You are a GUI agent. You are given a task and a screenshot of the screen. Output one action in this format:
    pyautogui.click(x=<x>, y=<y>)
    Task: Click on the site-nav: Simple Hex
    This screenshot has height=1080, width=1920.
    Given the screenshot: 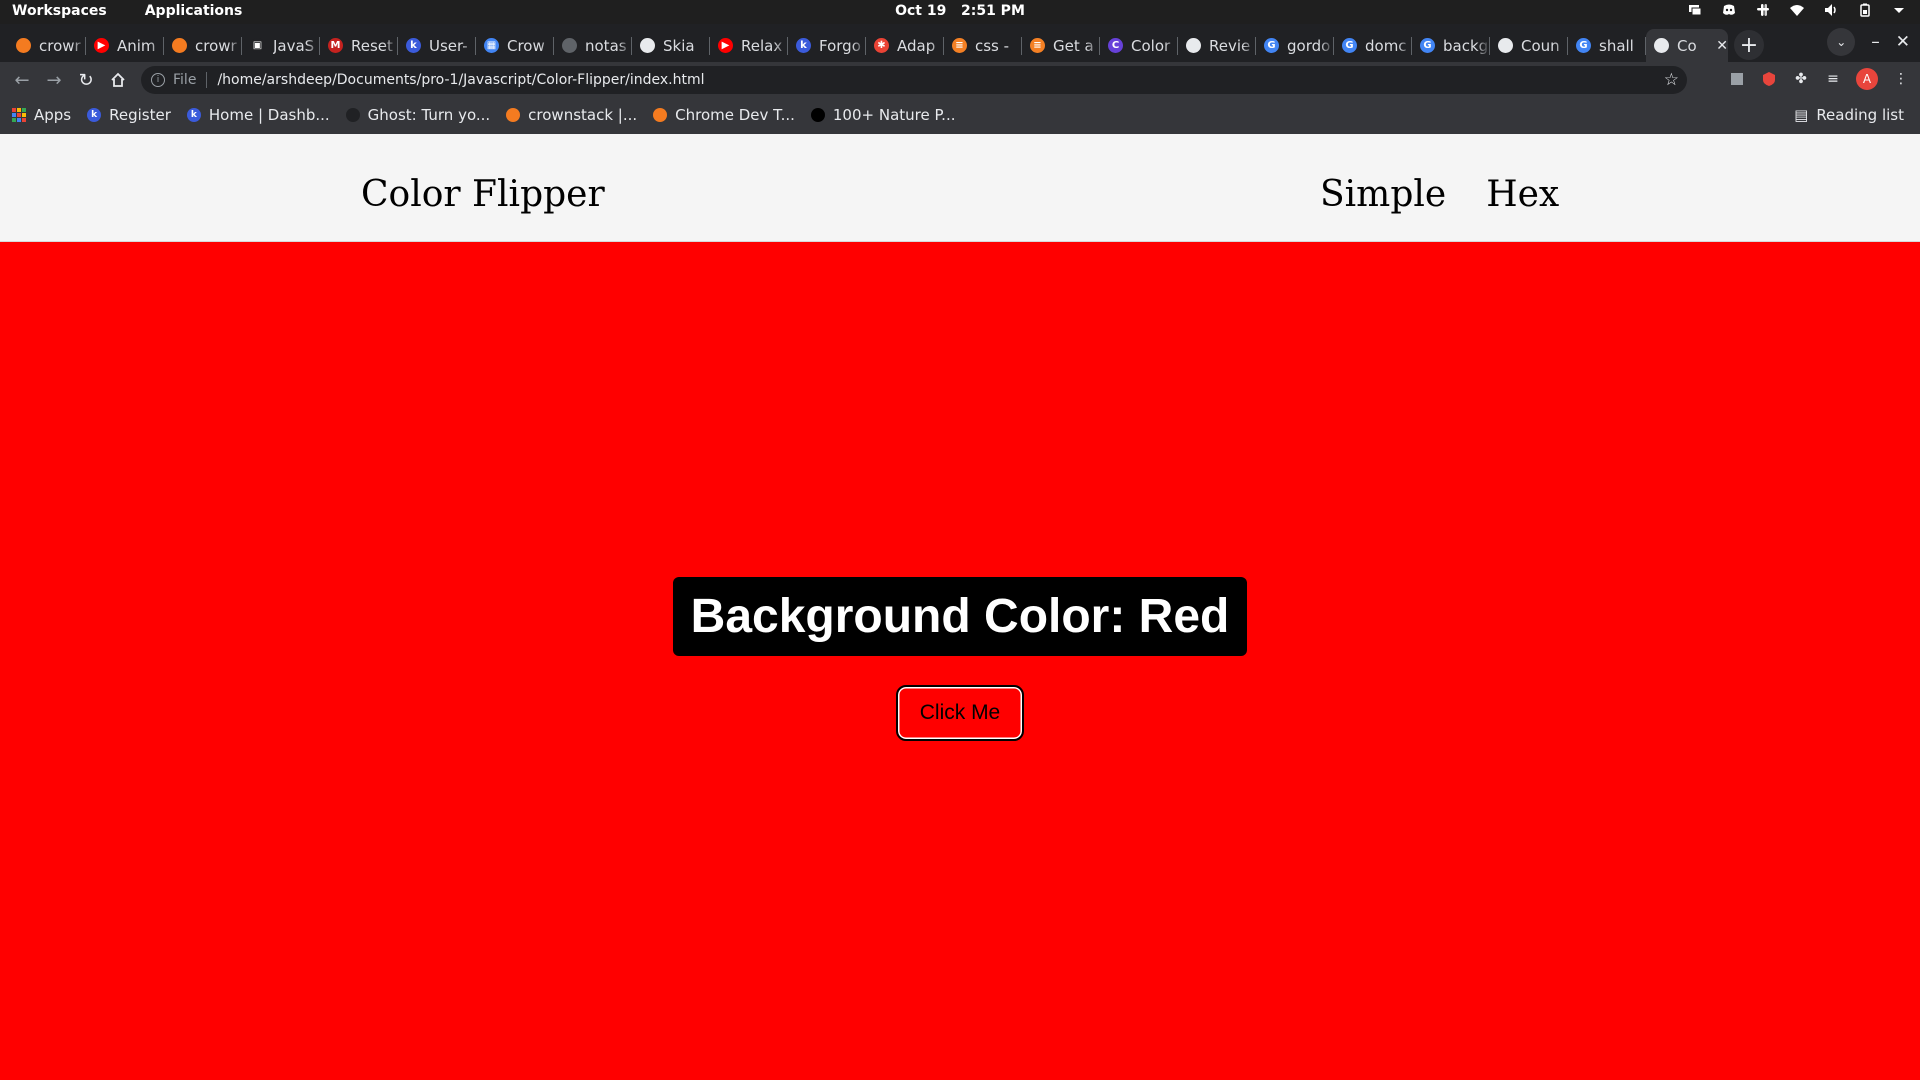 What is the action you would take?
    pyautogui.click(x=1439, y=194)
    